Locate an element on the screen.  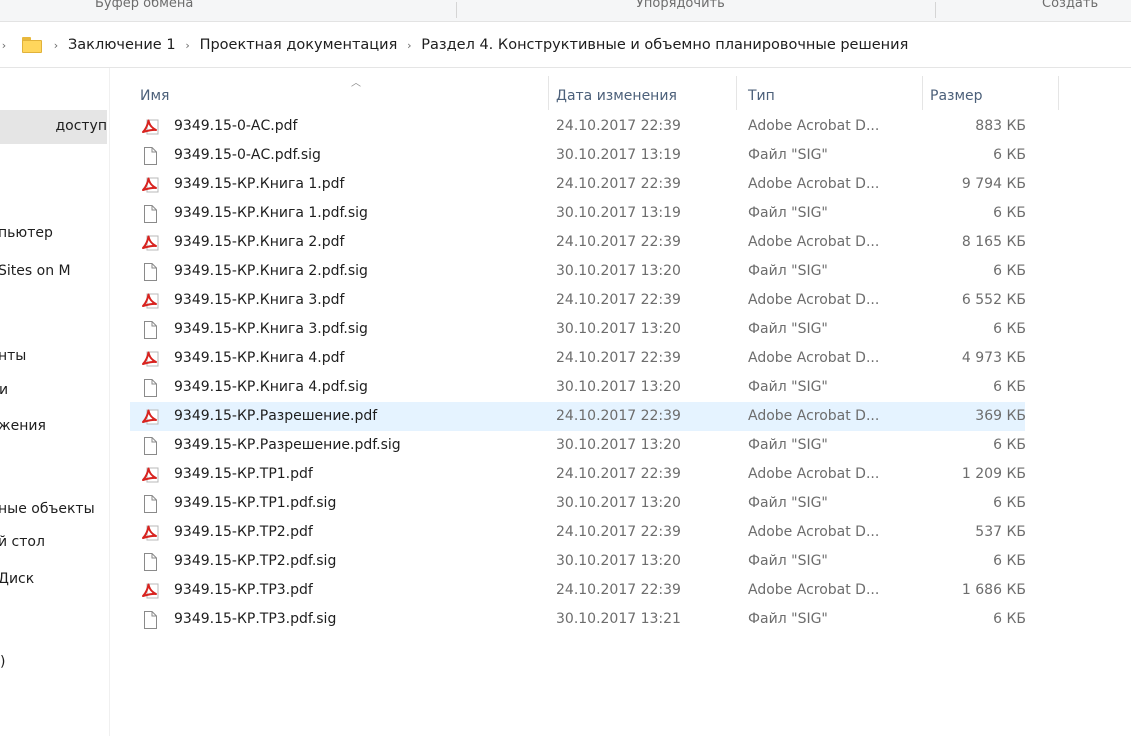
nav-item-label: доступ is located at coordinates (81, 126).